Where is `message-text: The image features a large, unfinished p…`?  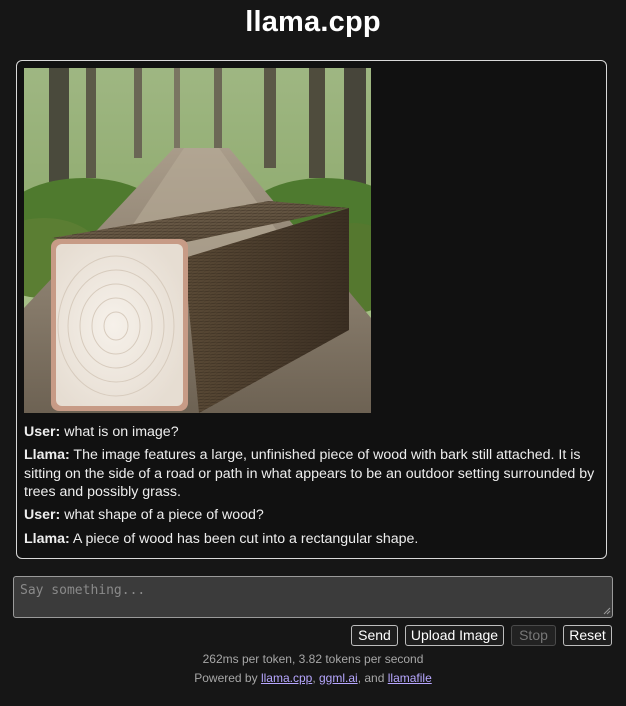
message-text: The image features a large, unfinished p… is located at coordinates (309, 473).